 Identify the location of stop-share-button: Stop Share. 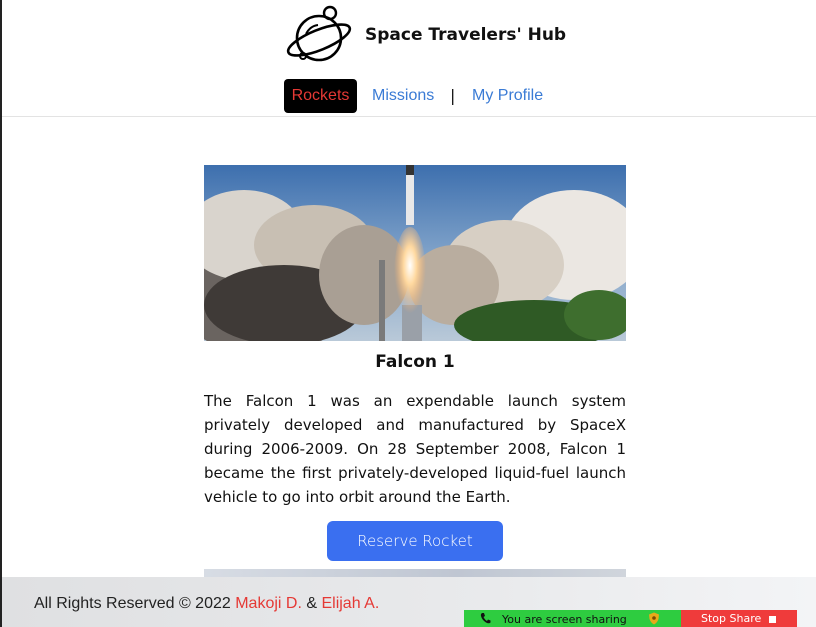
(739, 618).